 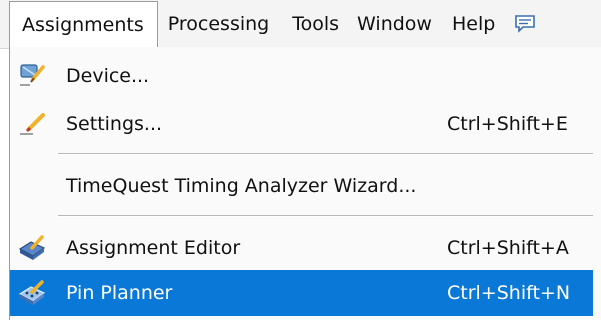 I want to click on menu-item-assignment-editor: Assignment Editor Ctrl+Shift+A, so click(x=301, y=248).